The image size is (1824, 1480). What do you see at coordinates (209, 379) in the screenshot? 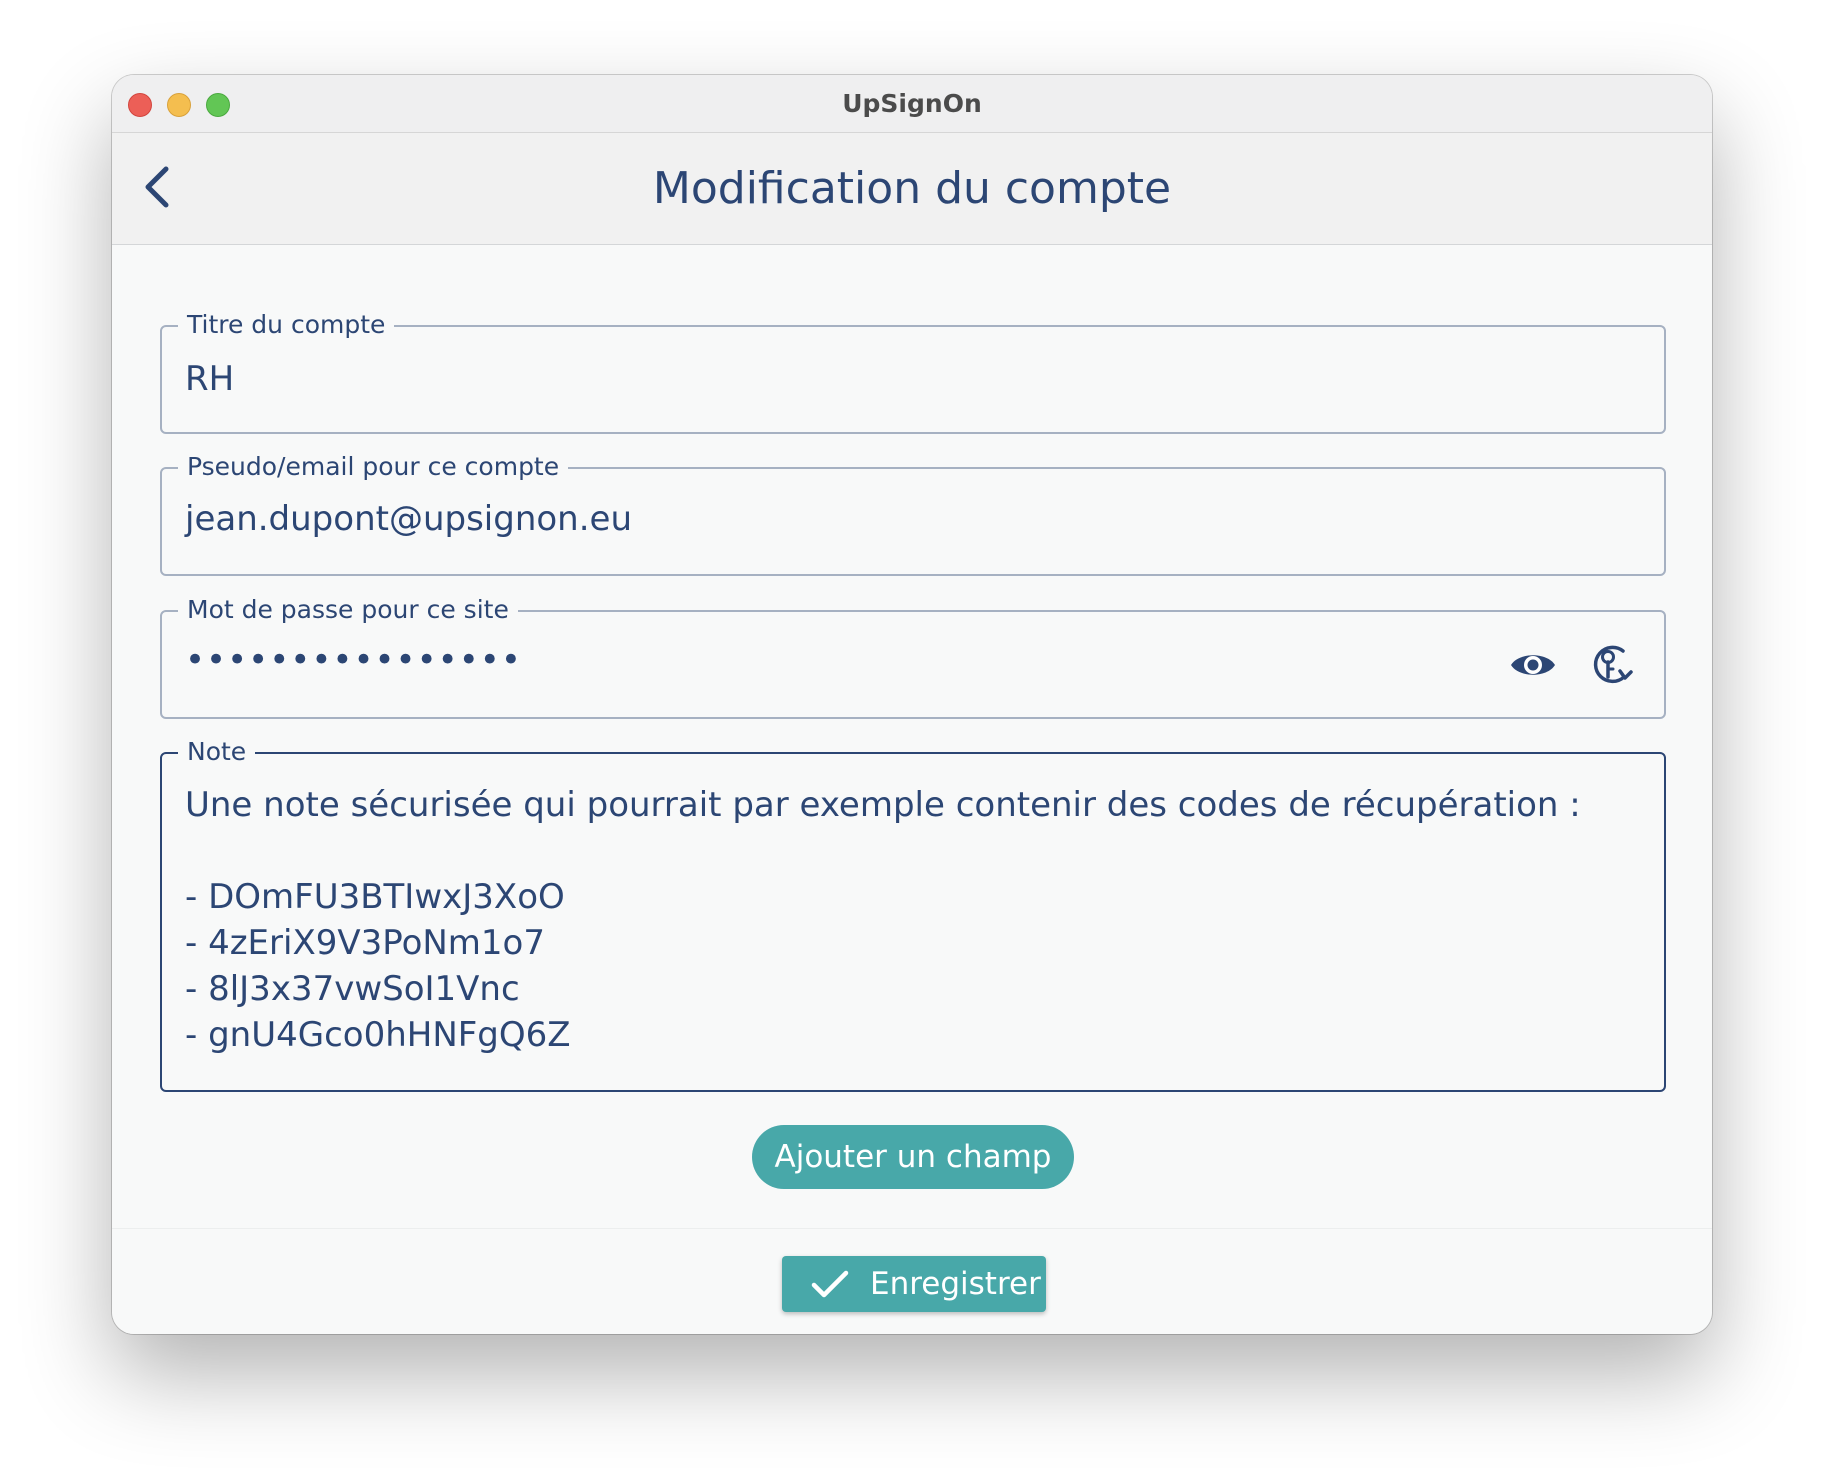
I see `account-title-value: RH` at bounding box center [209, 379].